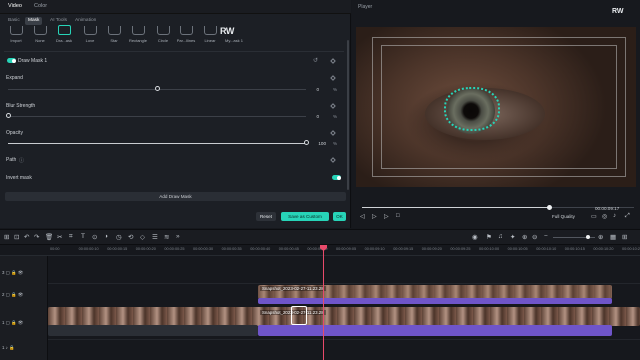 The image size is (640, 360). I want to click on fullscreen-icon: ⤢, so click(627, 216).